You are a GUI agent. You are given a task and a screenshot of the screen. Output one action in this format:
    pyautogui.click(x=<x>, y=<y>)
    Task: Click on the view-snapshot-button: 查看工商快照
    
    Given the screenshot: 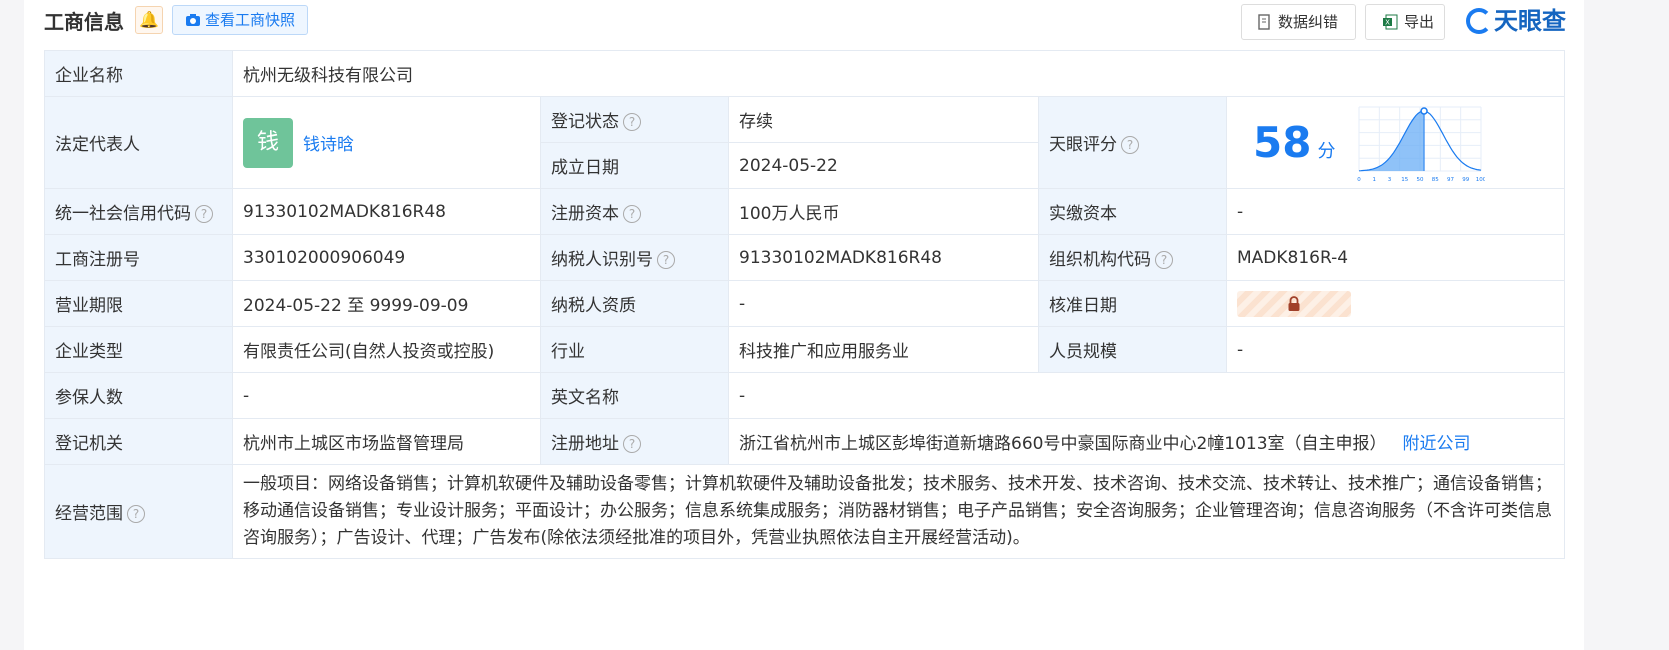 What is the action you would take?
    pyautogui.click(x=240, y=20)
    